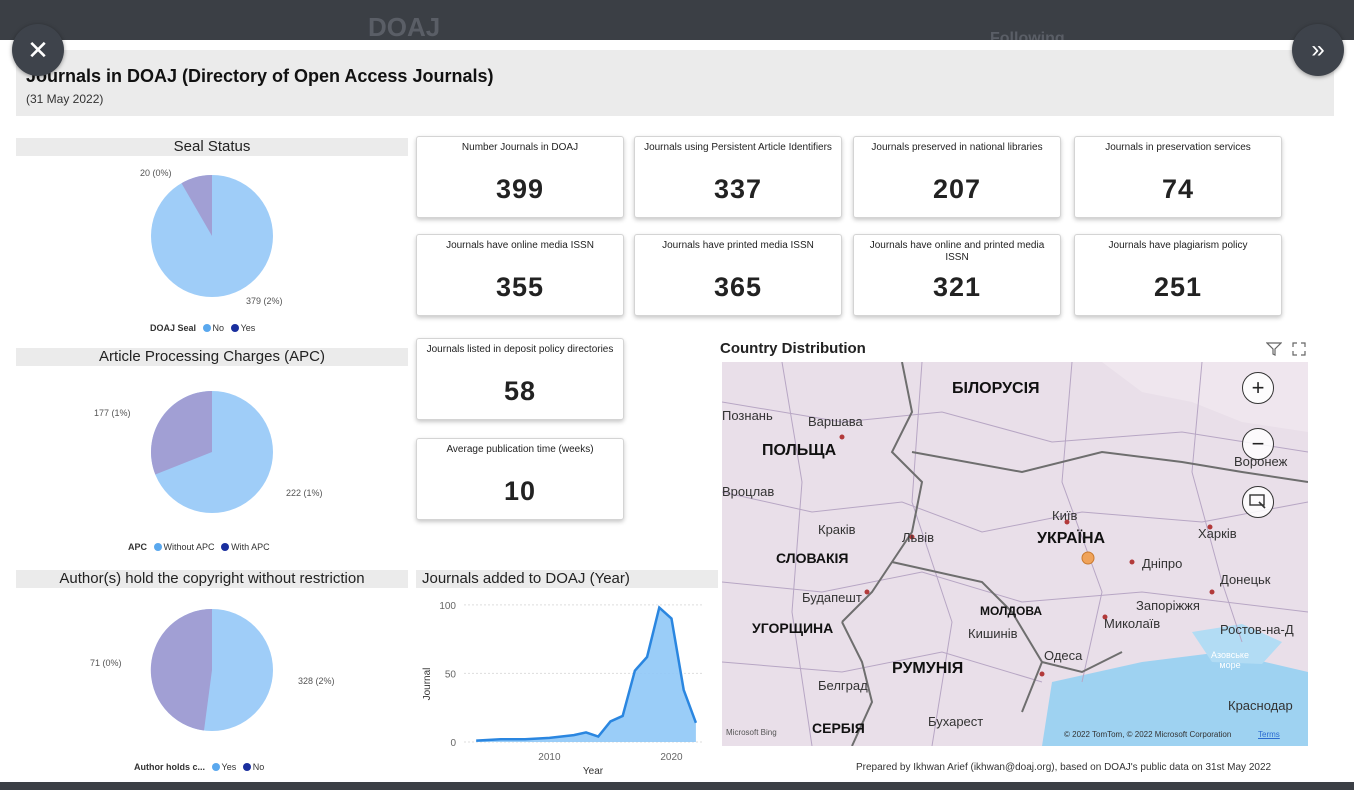  I want to click on kpi-card-preservation-services: Journals in preservation services 74, so click(1178, 177).